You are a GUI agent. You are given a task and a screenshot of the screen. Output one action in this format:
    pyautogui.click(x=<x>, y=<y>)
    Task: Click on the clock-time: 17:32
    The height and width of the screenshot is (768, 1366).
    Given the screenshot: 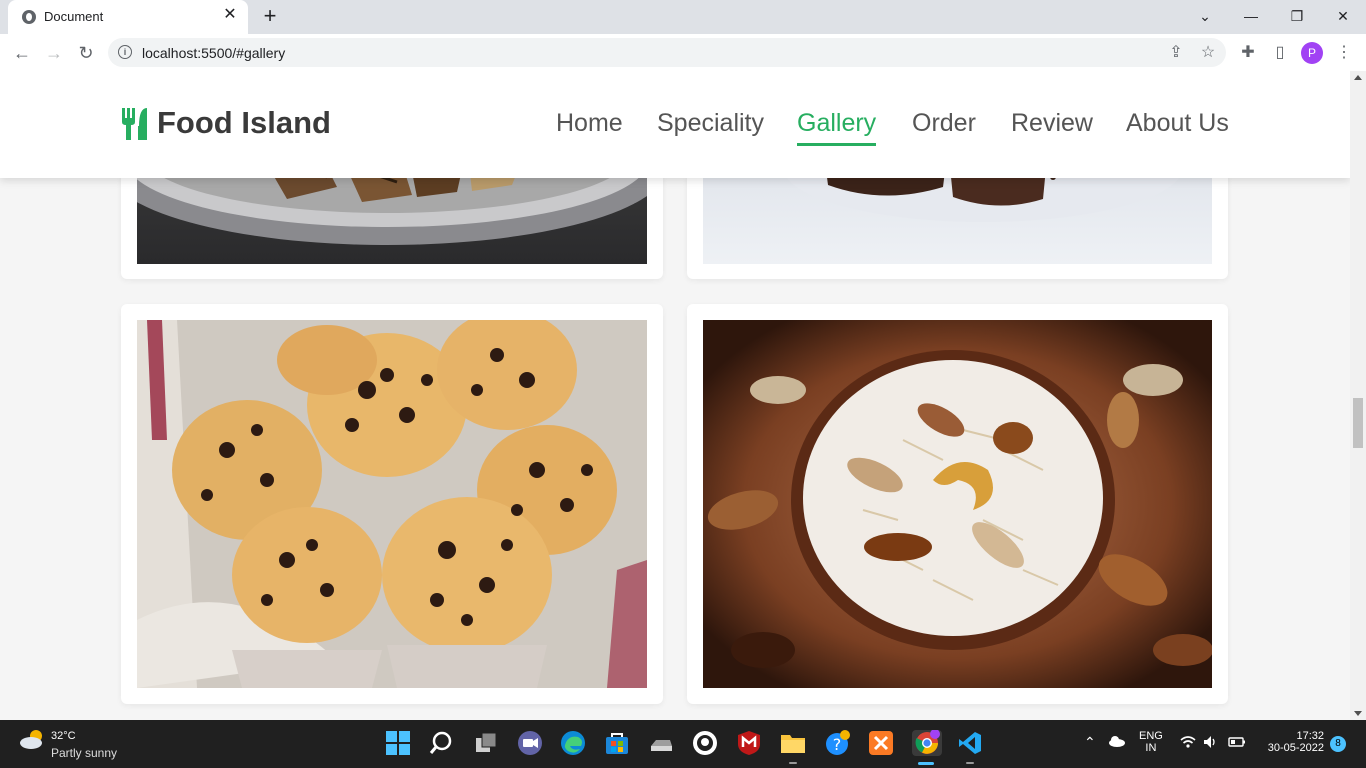 What is the action you would take?
    pyautogui.click(x=1310, y=736)
    